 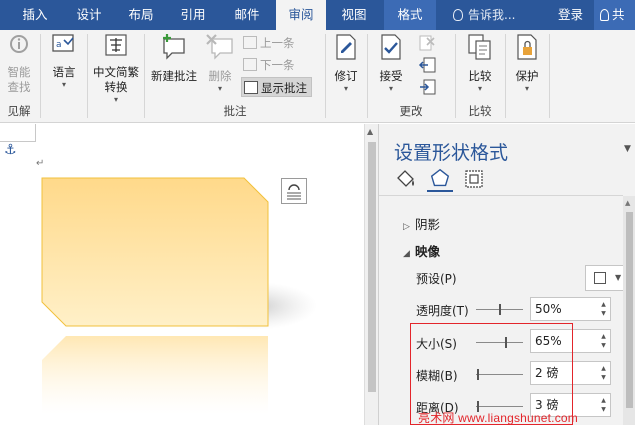 What do you see at coordinates (174, 47) in the screenshot?
I see `new-comment-icon` at bounding box center [174, 47].